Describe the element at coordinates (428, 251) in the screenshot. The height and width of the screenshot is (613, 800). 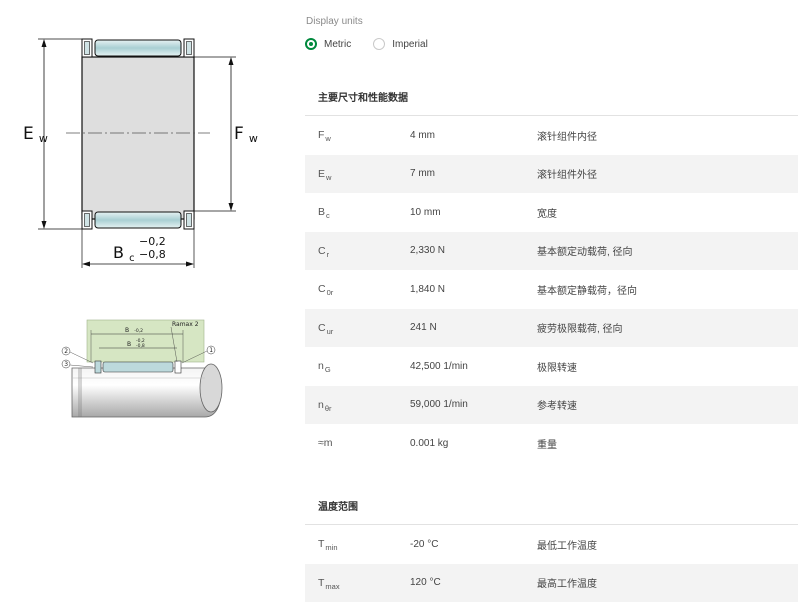
I see `value-cell: 2,330 N` at that location.